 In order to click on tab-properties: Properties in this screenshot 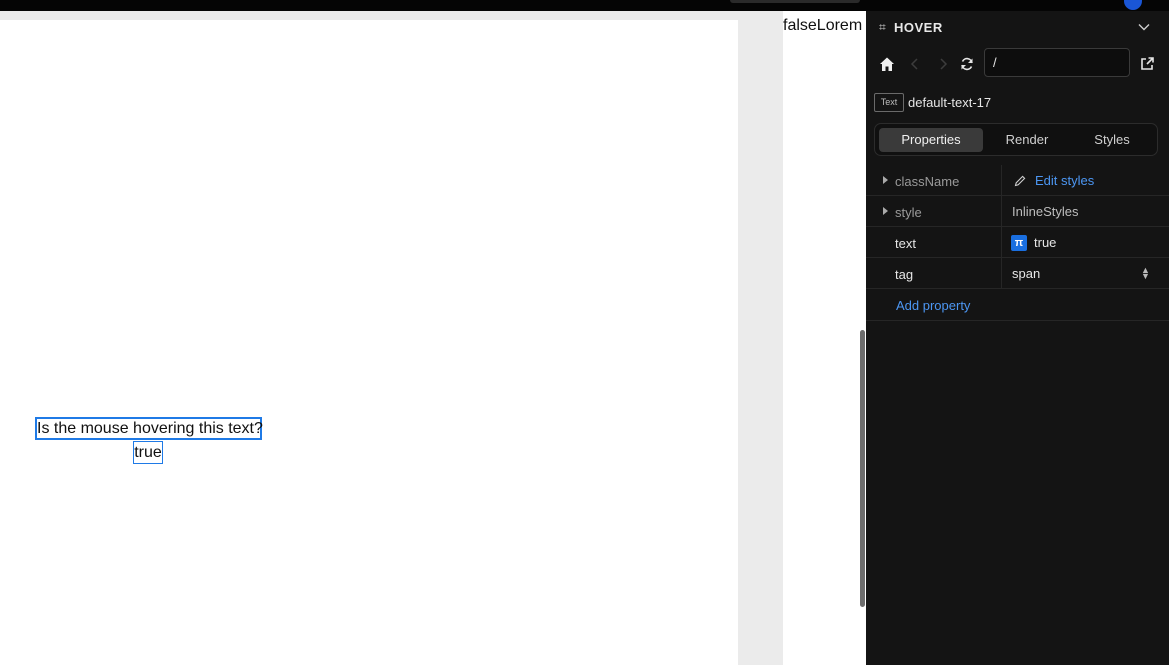, I will do `click(931, 140)`.